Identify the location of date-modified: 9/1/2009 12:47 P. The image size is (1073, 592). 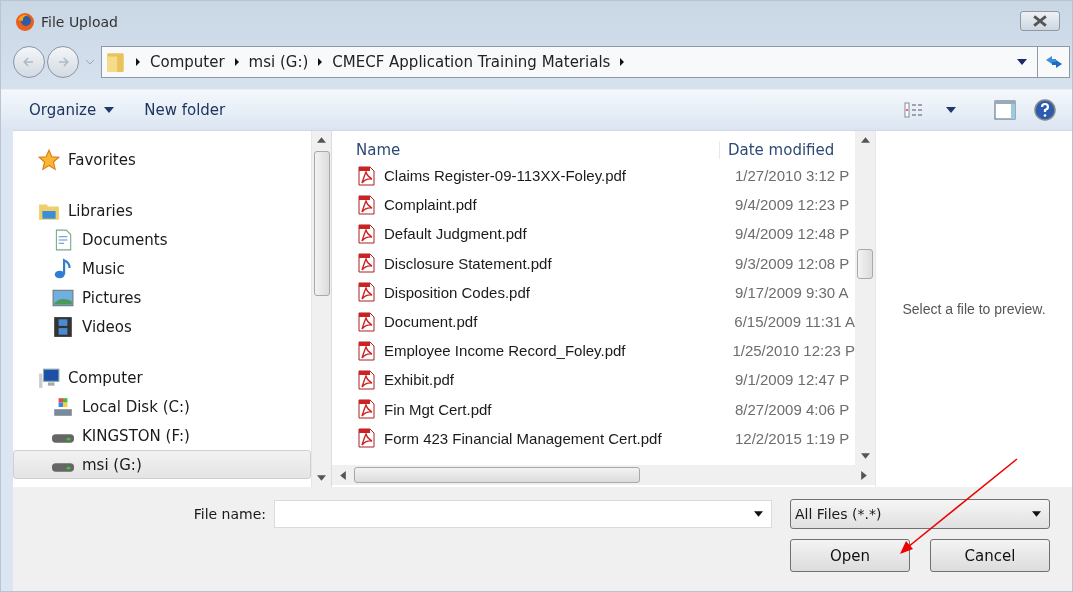
(792, 380).